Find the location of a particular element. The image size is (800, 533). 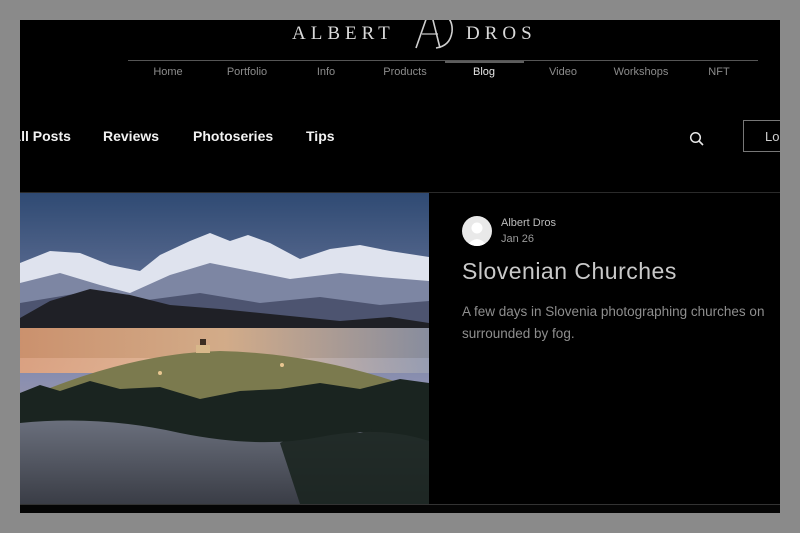

nav-item-video: Video is located at coordinates (563, 72).